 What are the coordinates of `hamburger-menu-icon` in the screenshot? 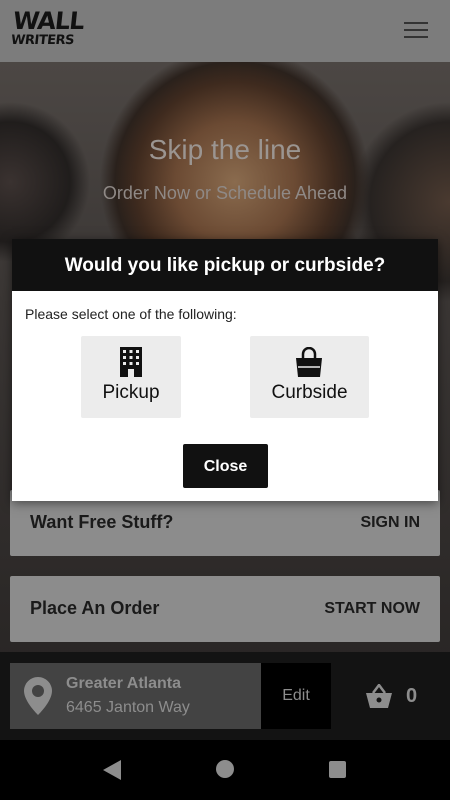 It's located at (416, 31).